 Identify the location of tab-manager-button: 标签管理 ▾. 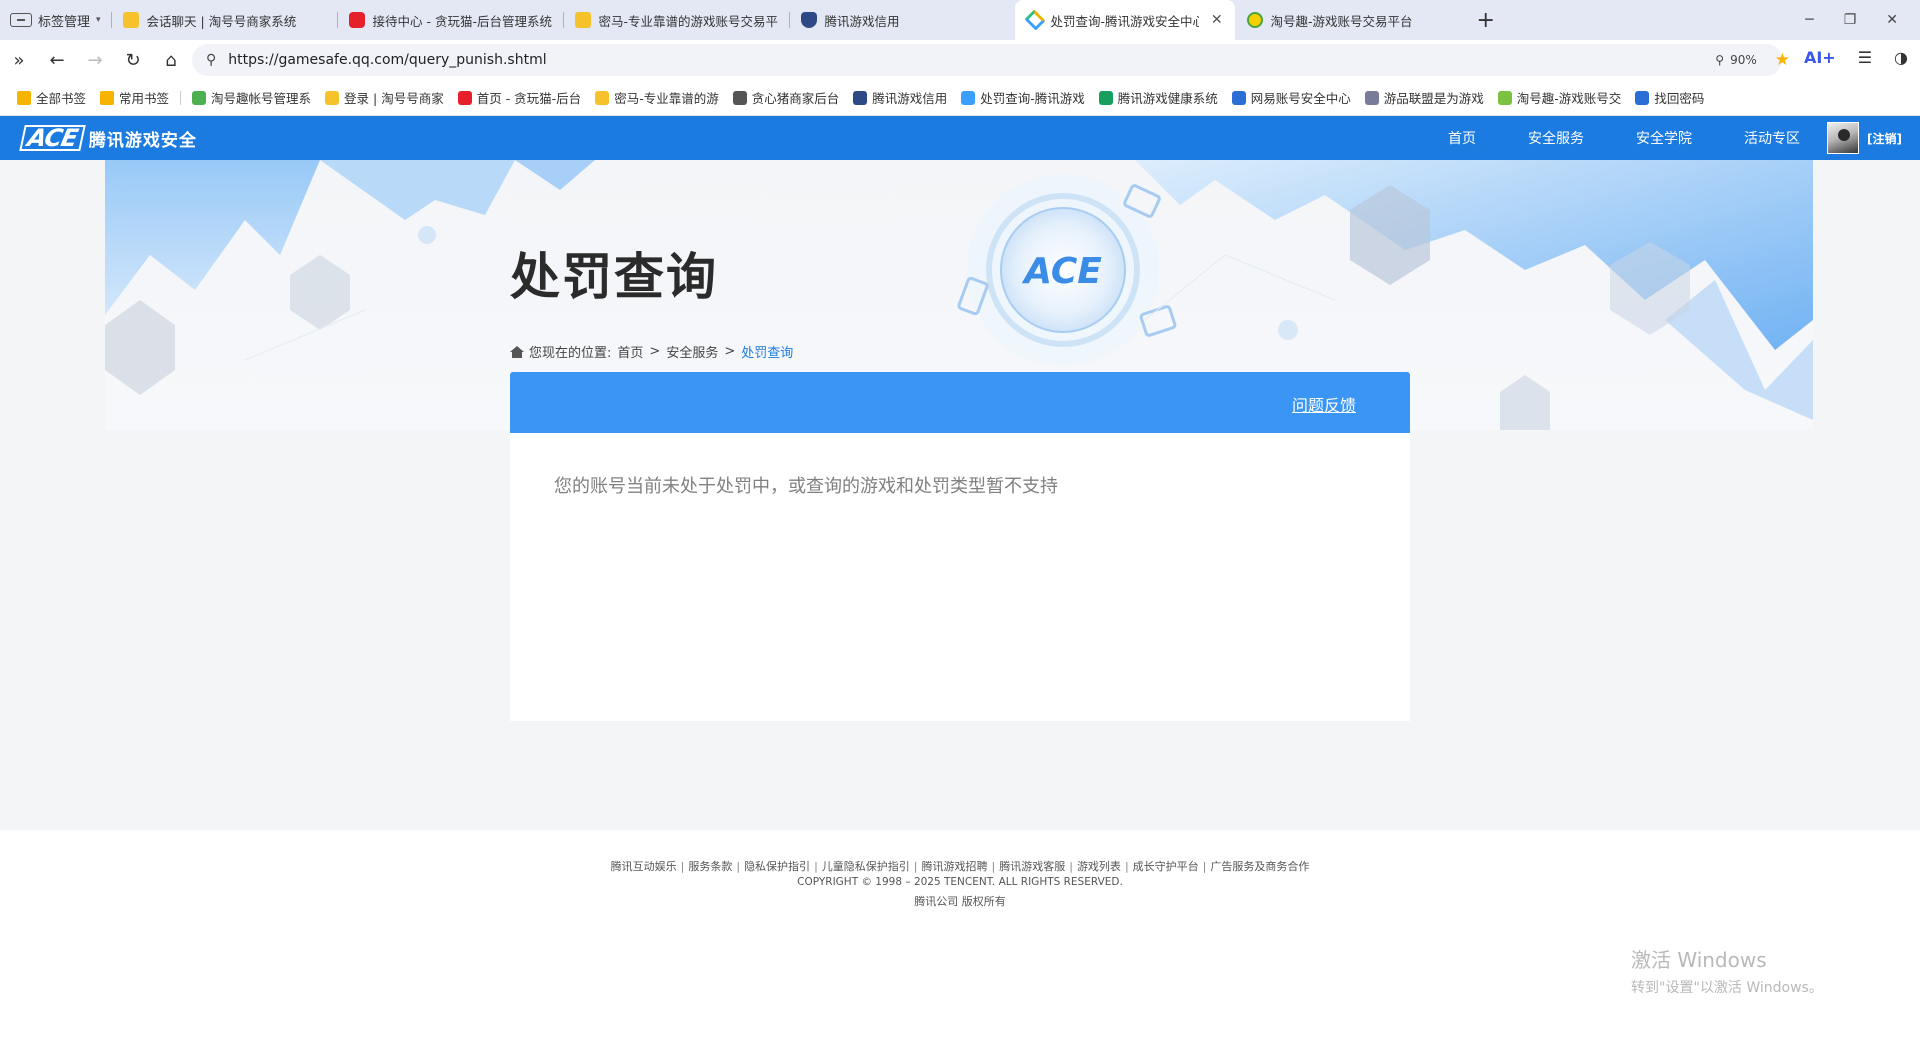
(55, 20).